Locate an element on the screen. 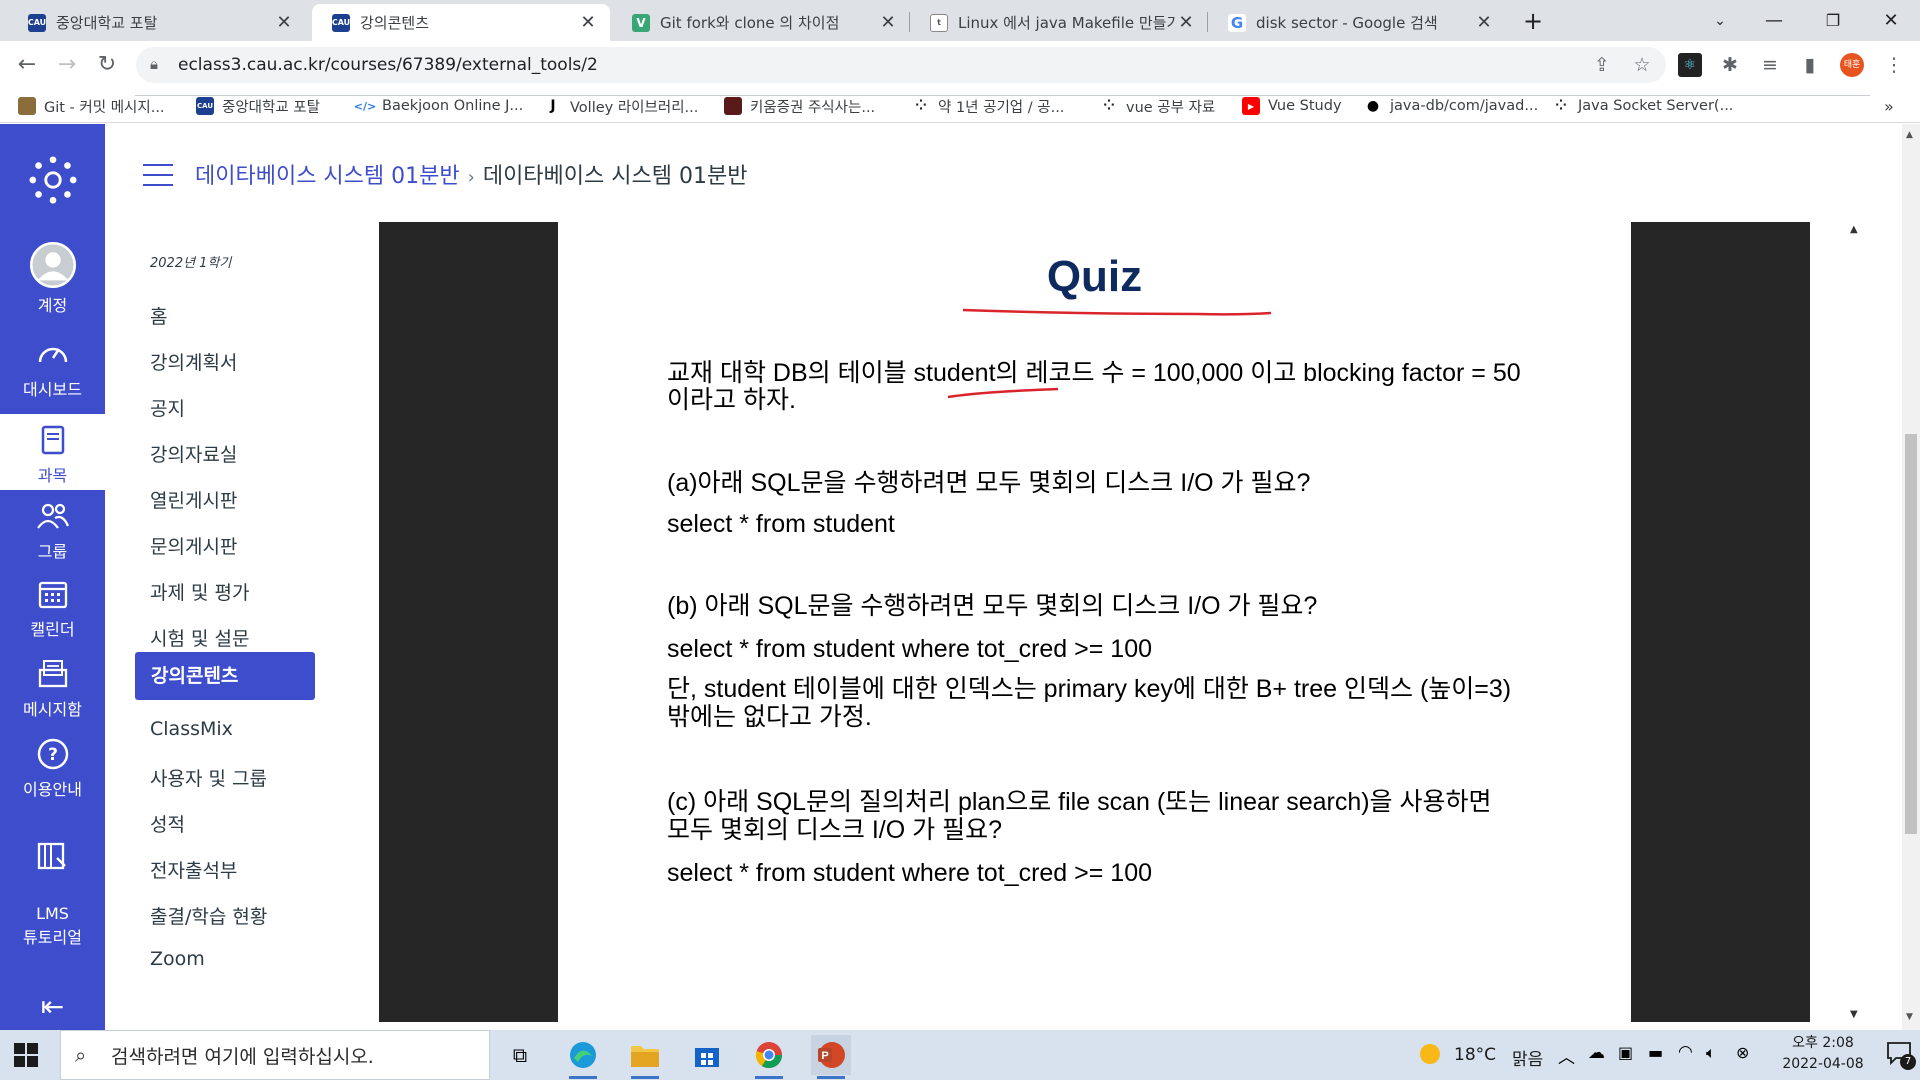 The width and height of the screenshot is (1920, 1080). wifi-icon: ◠ is located at coordinates (1685, 1052).